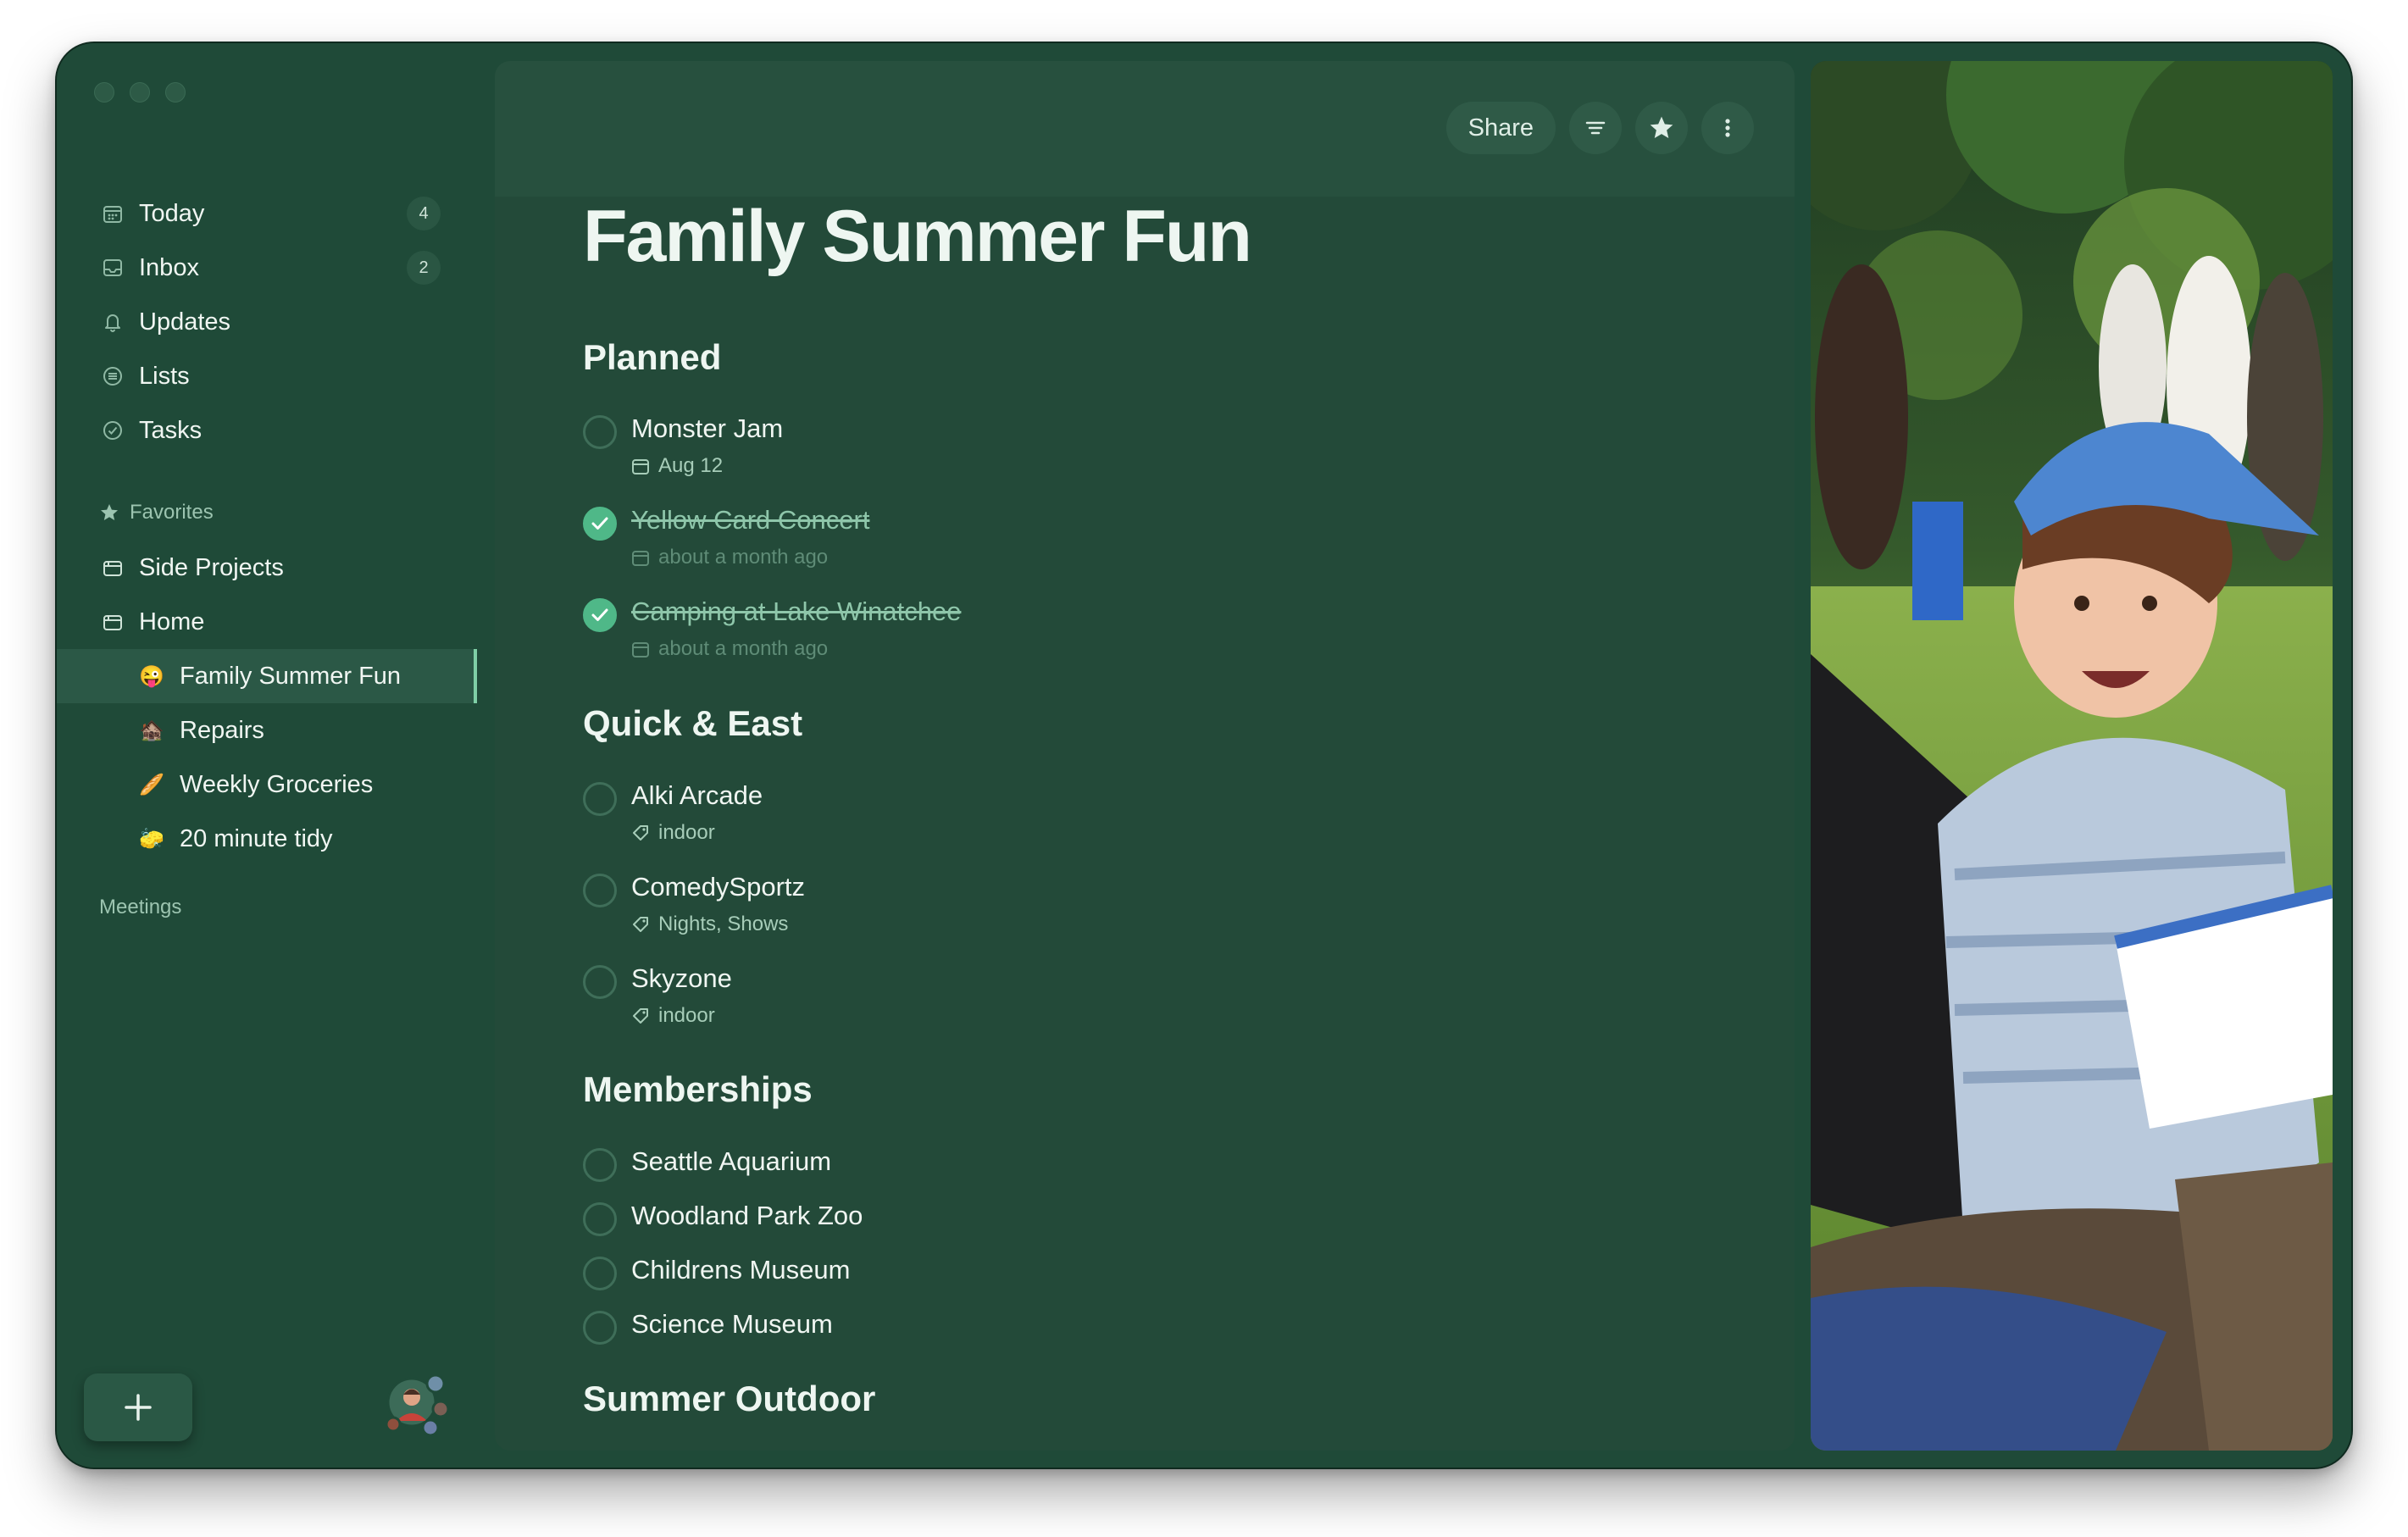 The width and height of the screenshot is (2408, 1537). What do you see at coordinates (731, 1161) in the screenshot?
I see `task-name: Seattle Aquarium` at bounding box center [731, 1161].